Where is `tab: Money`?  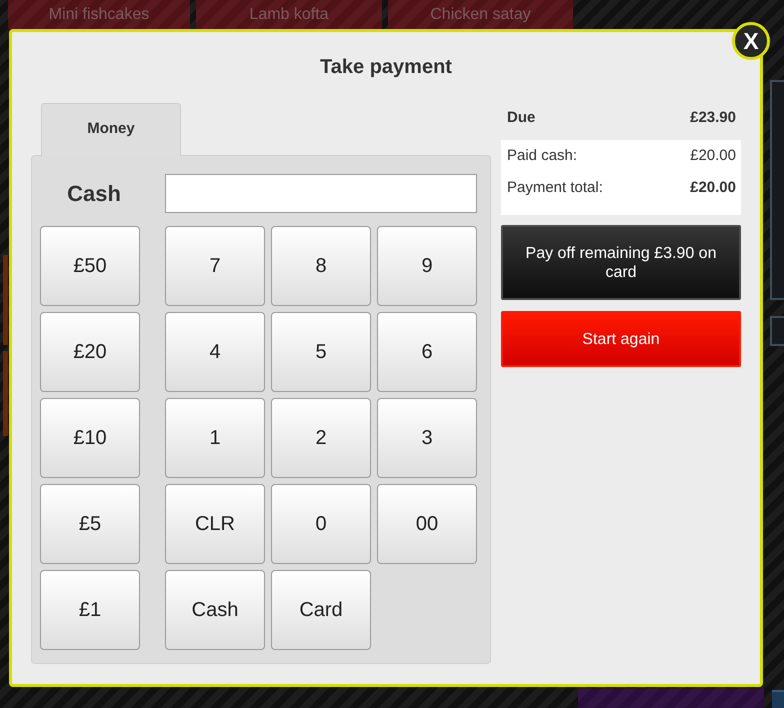 tab: Money is located at coordinates (111, 129).